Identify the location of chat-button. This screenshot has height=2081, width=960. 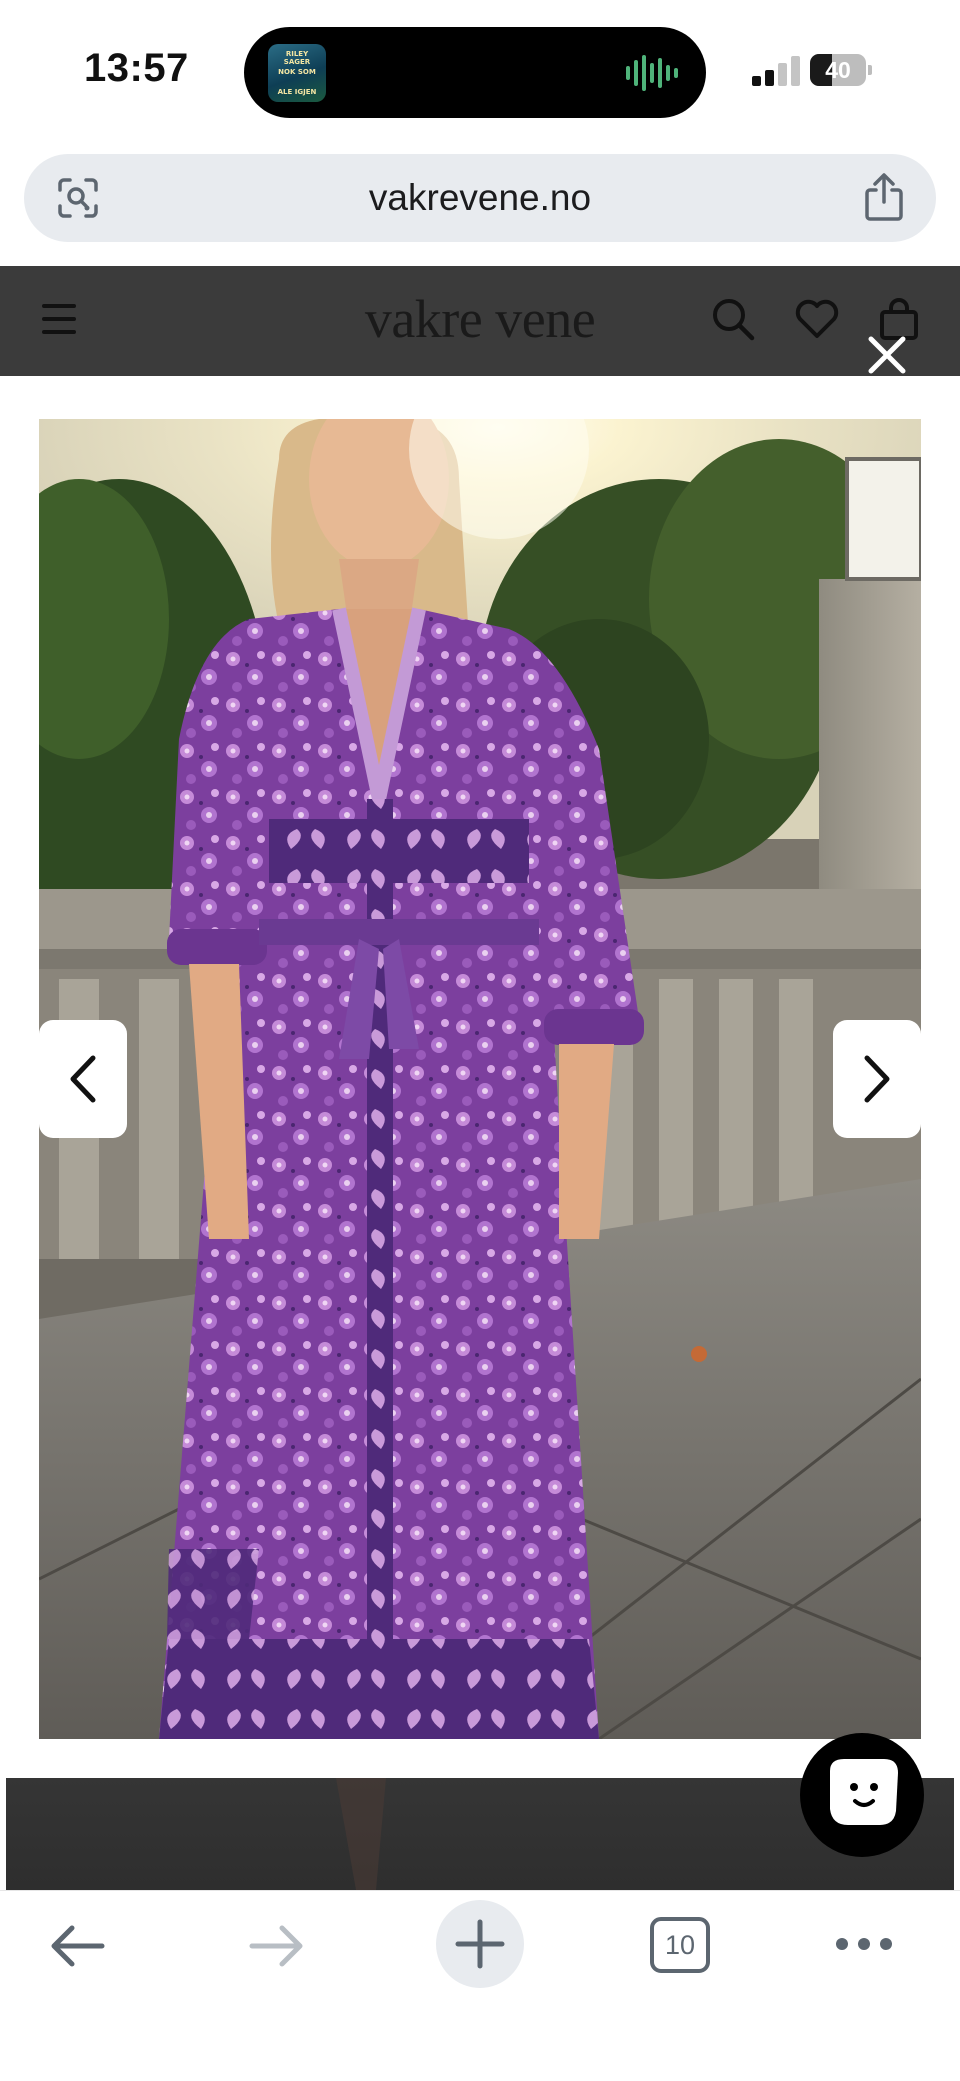
(862, 1795).